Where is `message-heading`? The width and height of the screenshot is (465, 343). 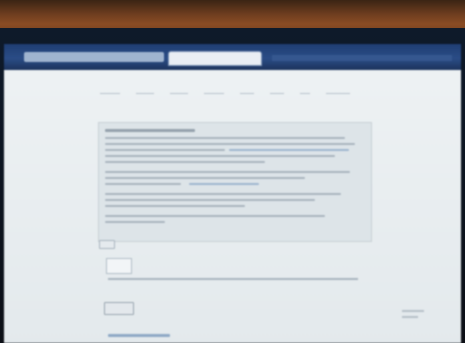 message-heading is located at coordinates (150, 130).